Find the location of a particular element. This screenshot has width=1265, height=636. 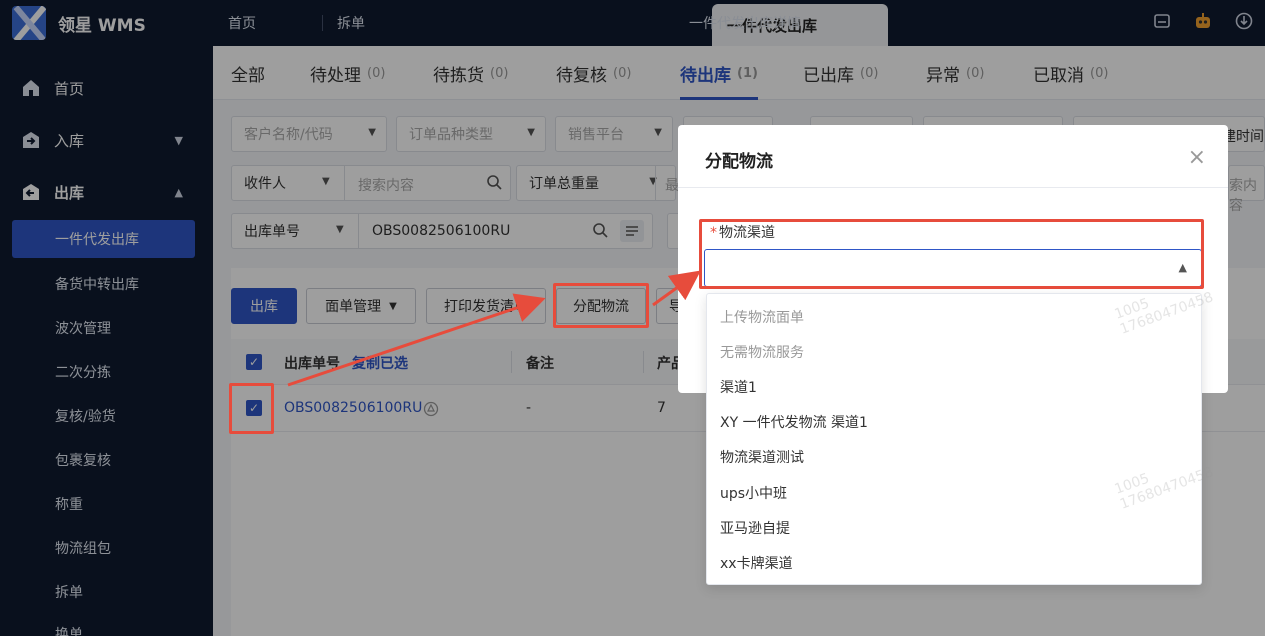

annotation-arrows is located at coordinates (494, 328).